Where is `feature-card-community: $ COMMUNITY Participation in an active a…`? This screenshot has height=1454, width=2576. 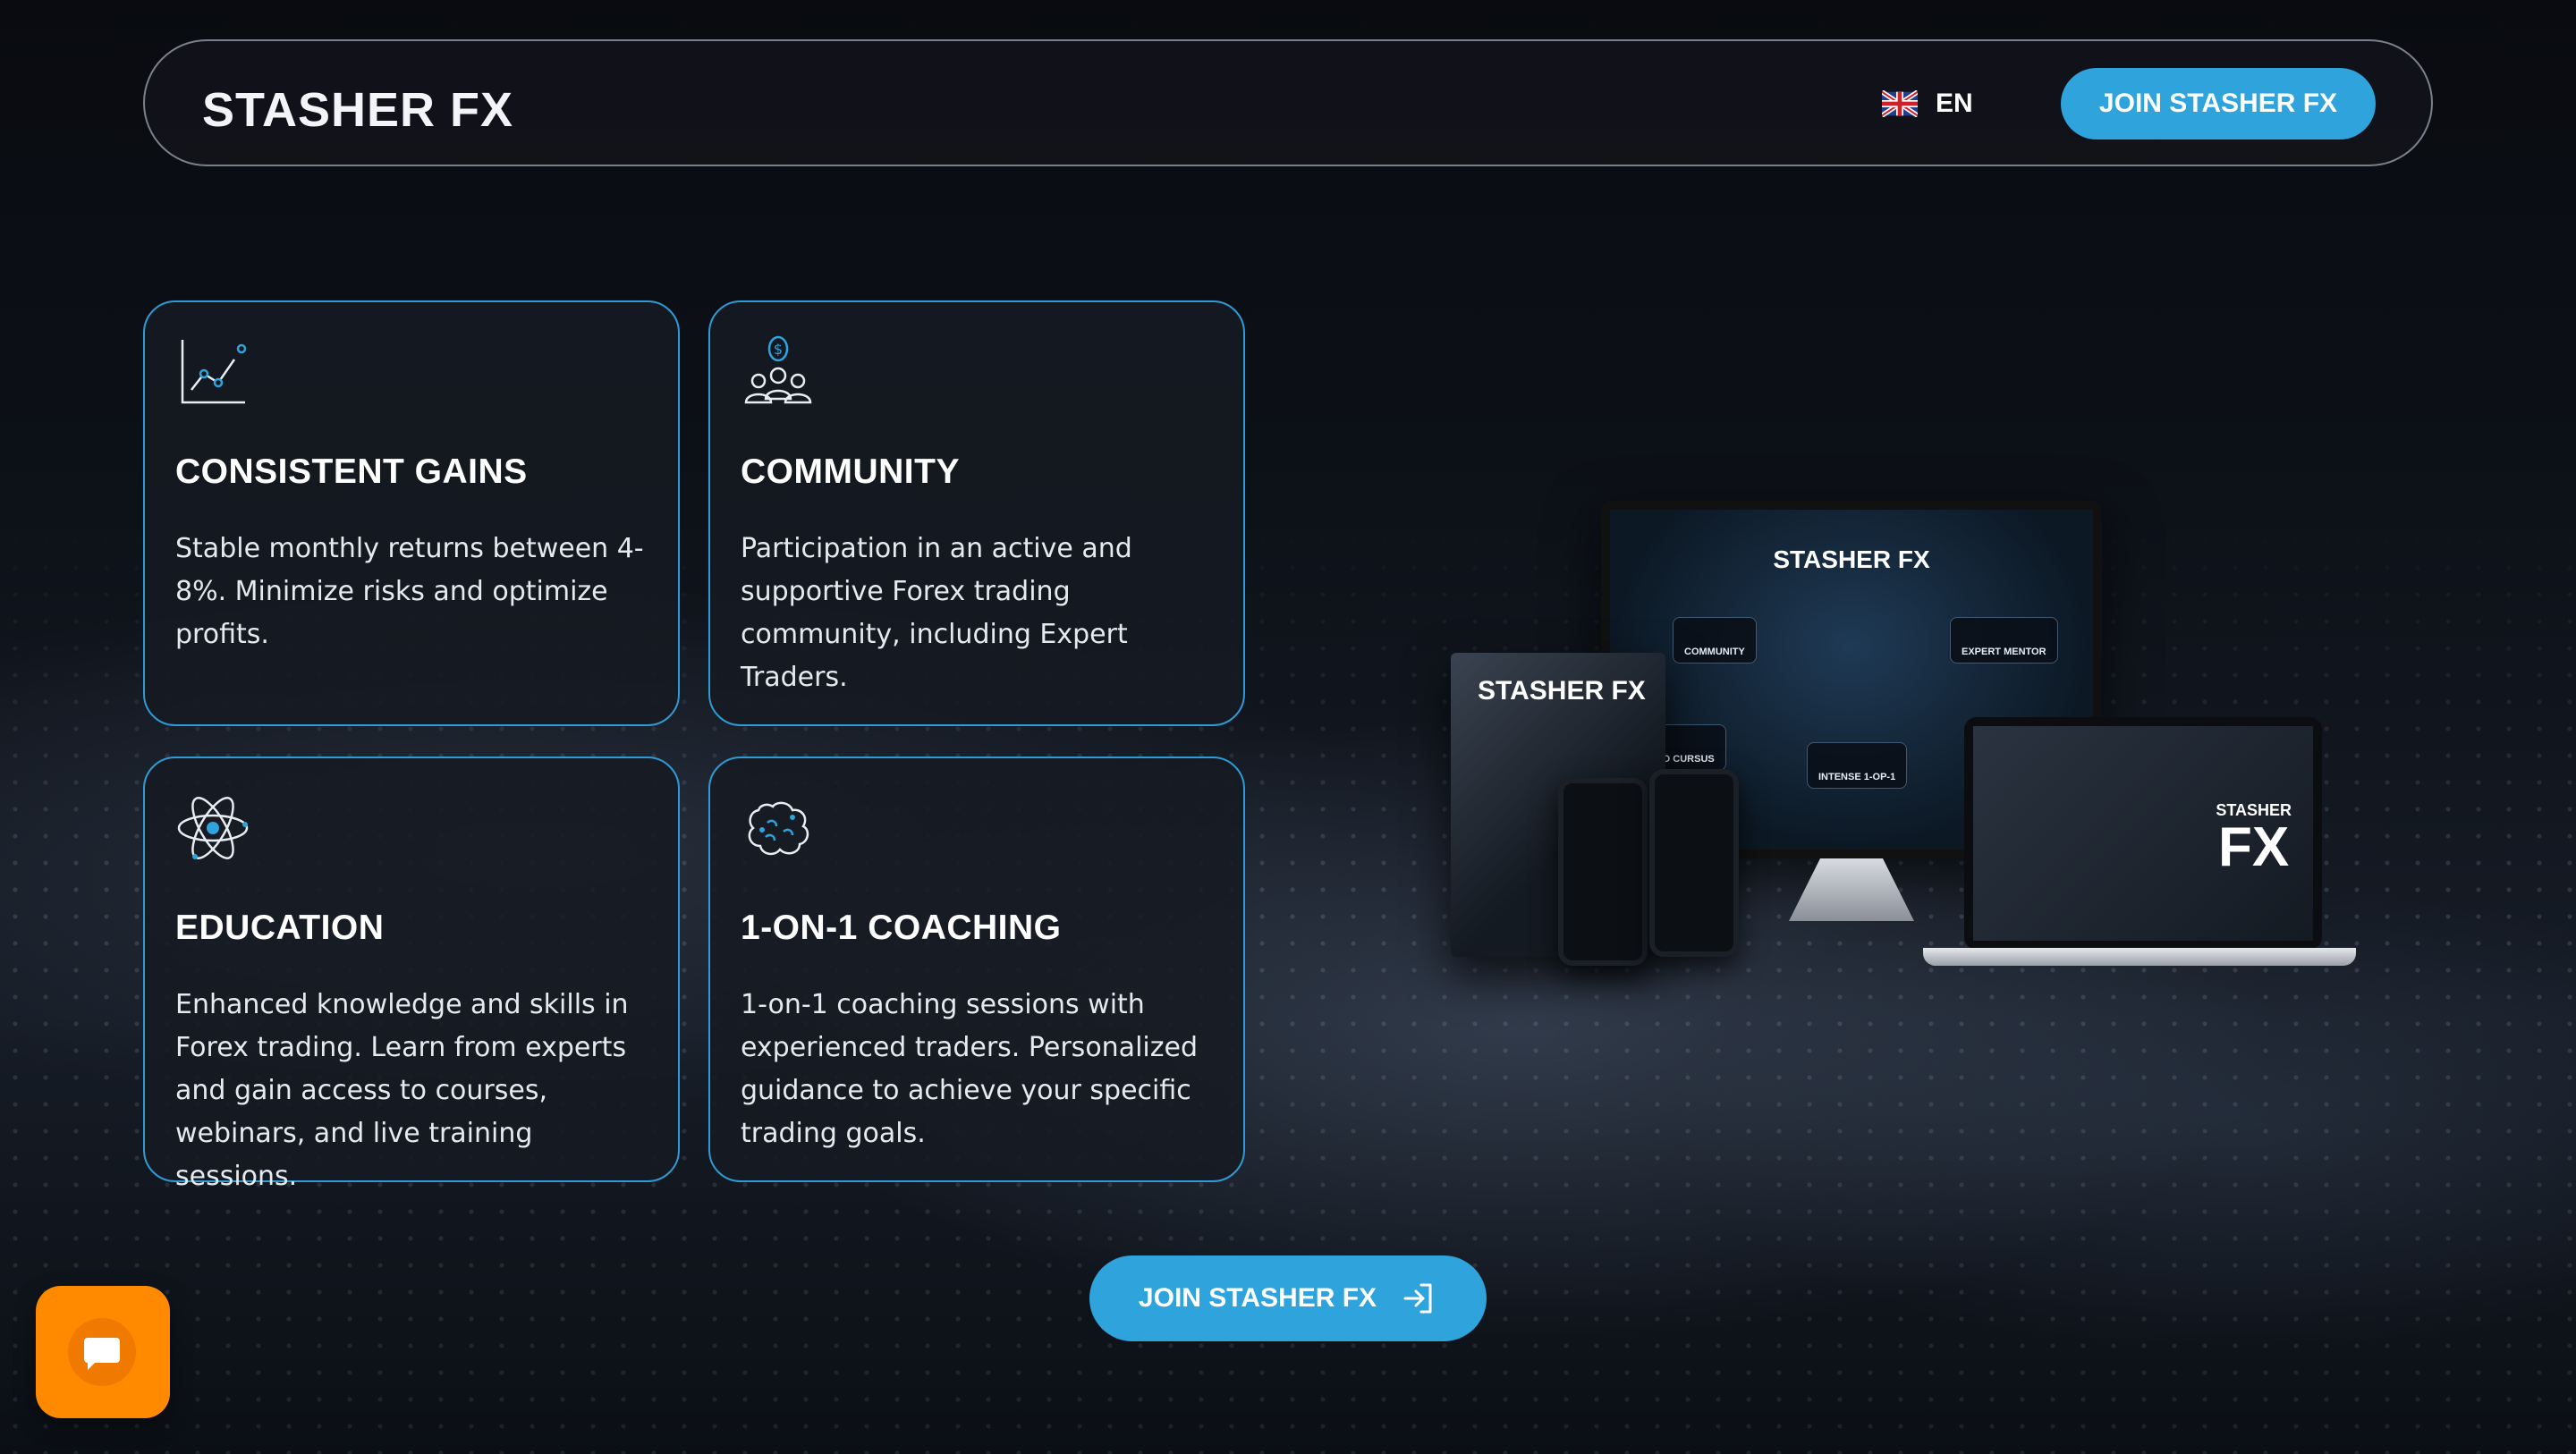 feature-card-community: $ COMMUNITY Participation in an active a… is located at coordinates (976, 513).